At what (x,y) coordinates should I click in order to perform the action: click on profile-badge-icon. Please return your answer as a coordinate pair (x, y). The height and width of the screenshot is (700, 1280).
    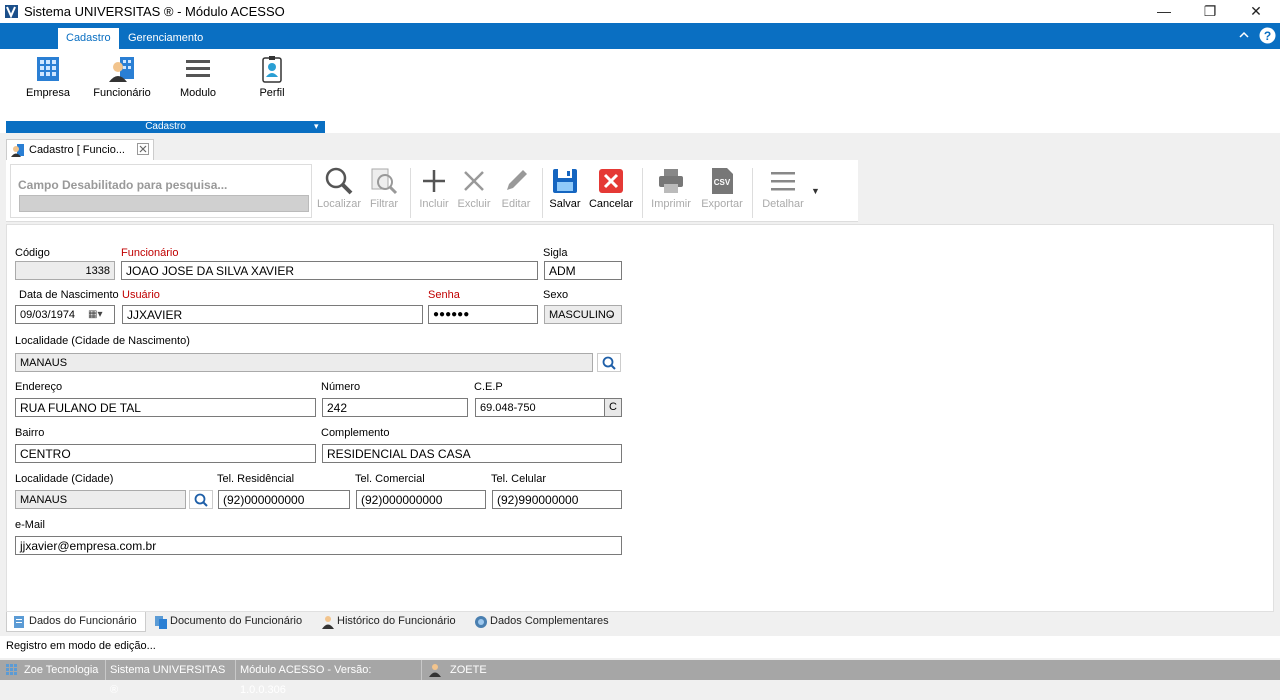
    Looking at the image, I should click on (272, 69).